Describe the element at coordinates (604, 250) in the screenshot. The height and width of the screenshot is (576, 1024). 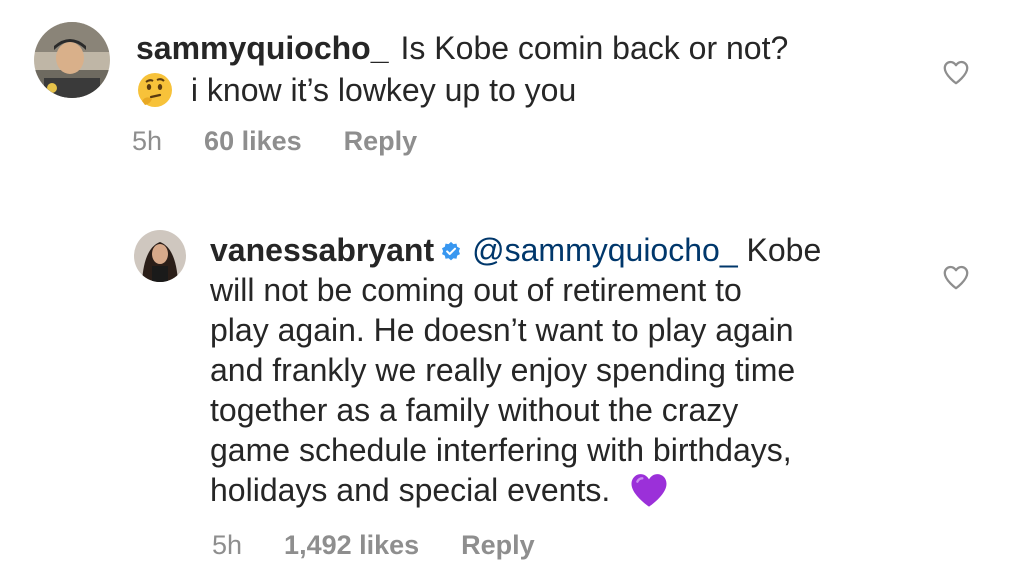
I see `mention-link: @sammyquiocho_` at that location.